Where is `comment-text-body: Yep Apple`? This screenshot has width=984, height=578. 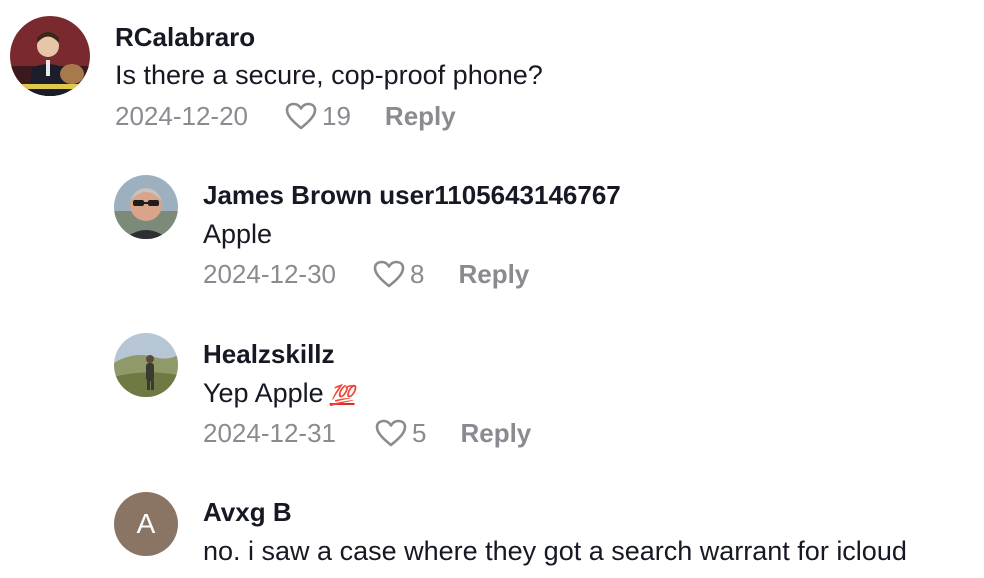
comment-text-body: Yep Apple is located at coordinates (263, 393).